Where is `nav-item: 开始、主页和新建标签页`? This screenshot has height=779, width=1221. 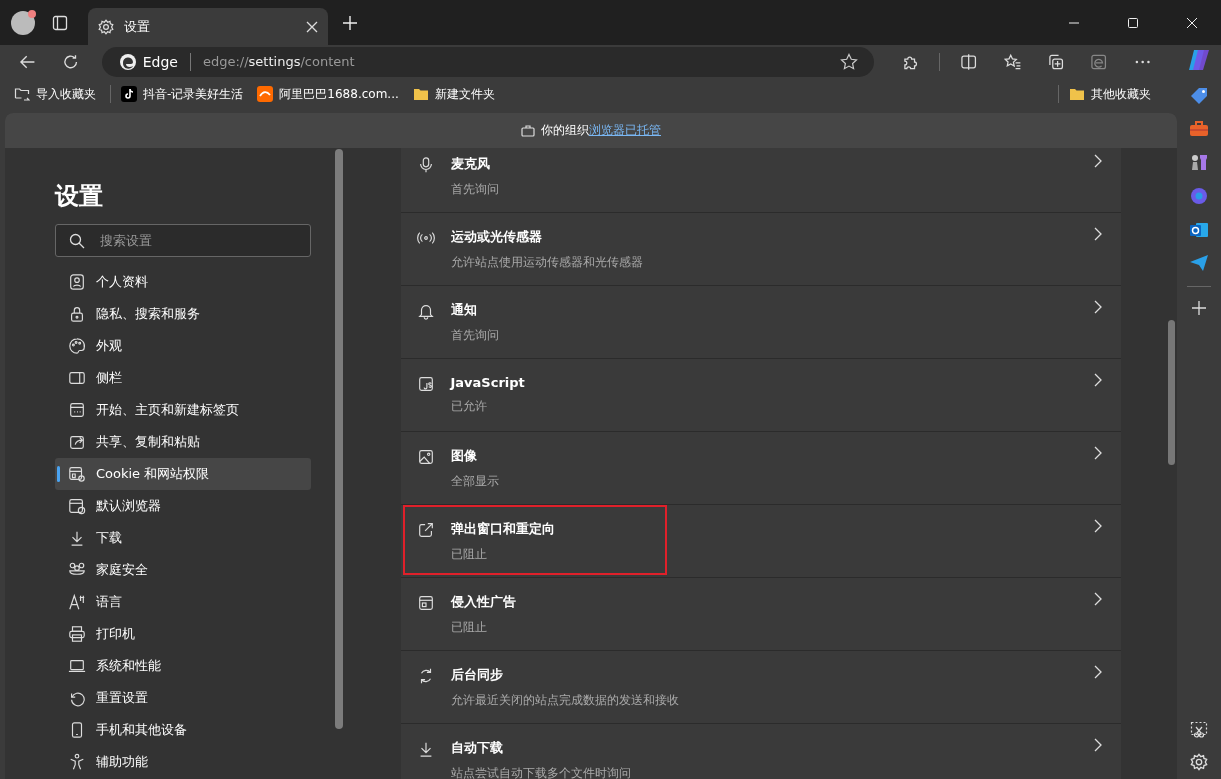
nav-item: 开始、主页和新建标签页 is located at coordinates (183, 410).